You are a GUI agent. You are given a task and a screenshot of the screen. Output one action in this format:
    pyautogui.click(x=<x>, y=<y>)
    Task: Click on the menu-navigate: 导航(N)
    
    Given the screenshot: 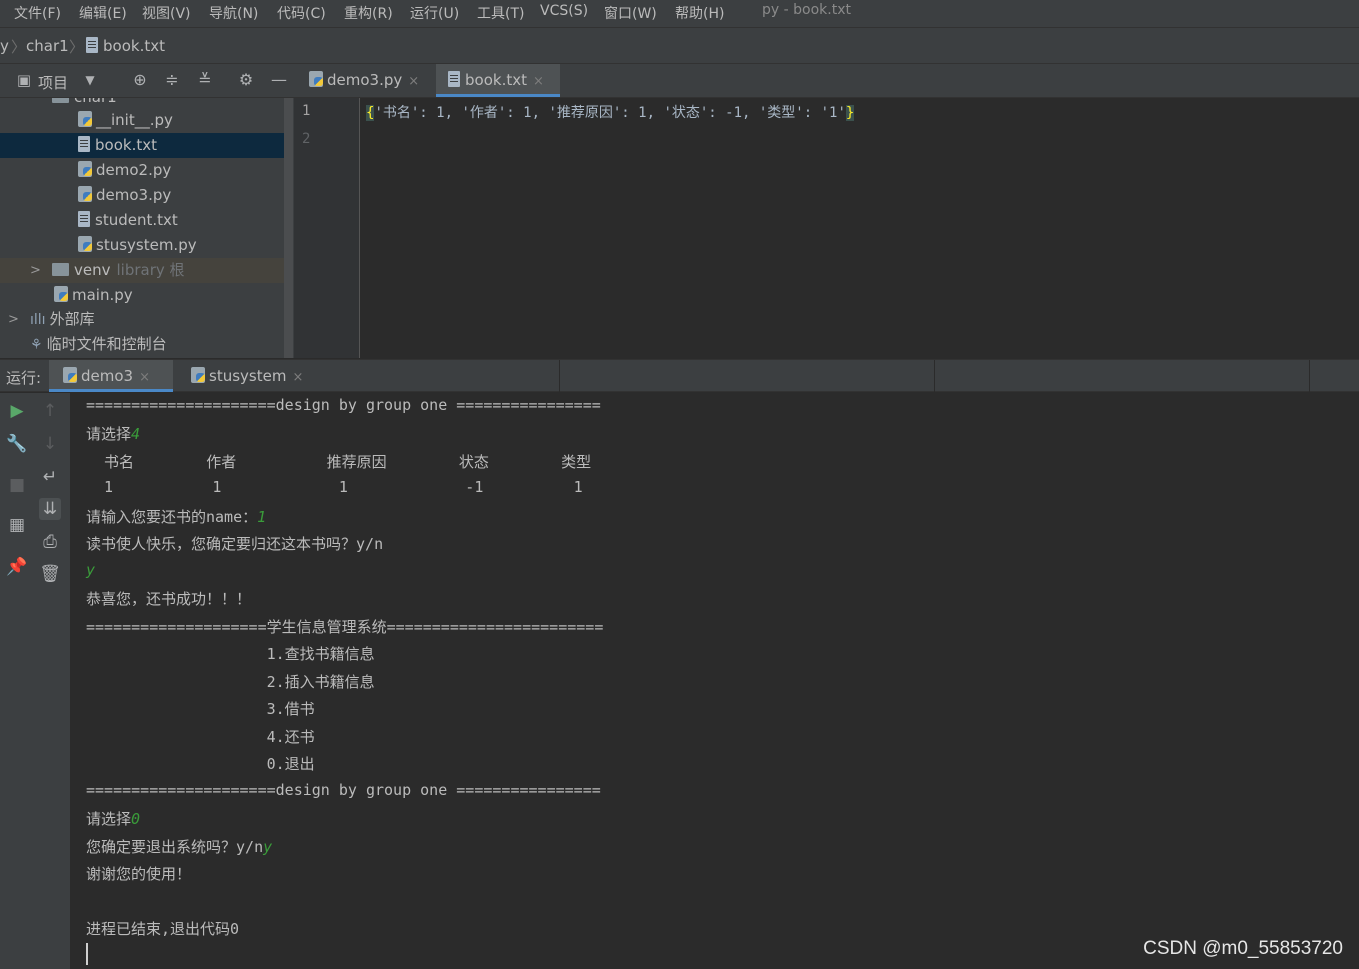 What is the action you would take?
    pyautogui.click(x=233, y=13)
    